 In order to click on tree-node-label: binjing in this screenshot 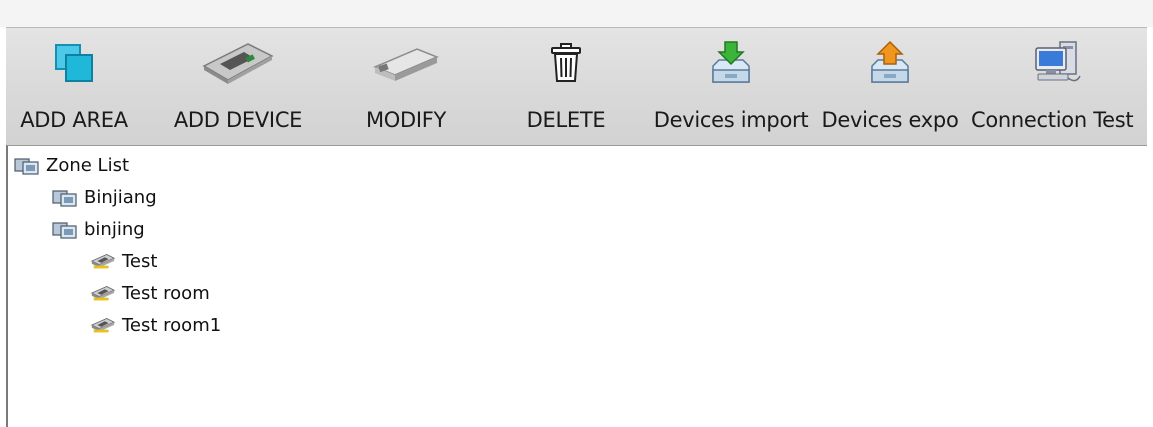, I will do `click(114, 229)`.